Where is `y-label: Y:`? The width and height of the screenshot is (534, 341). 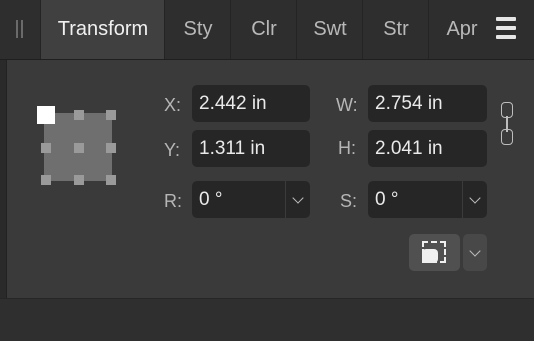 y-label: Y: is located at coordinates (172, 150).